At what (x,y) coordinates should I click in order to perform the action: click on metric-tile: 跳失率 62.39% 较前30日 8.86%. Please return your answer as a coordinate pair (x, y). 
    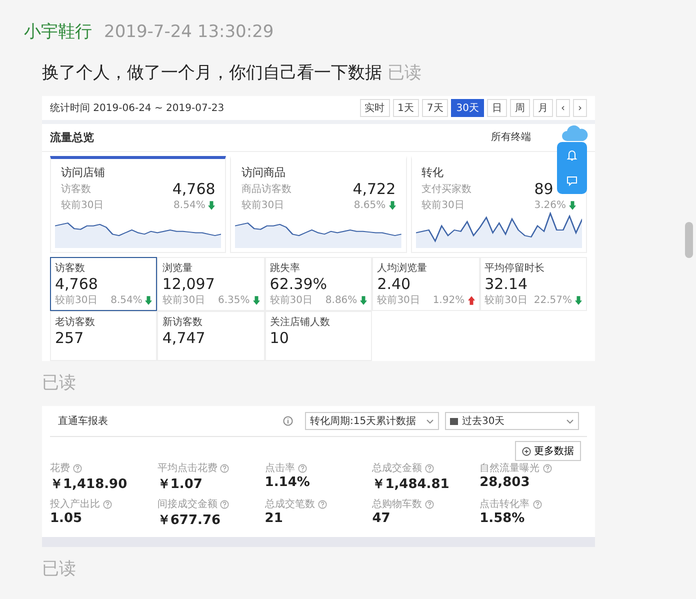
    Looking at the image, I should click on (318, 284).